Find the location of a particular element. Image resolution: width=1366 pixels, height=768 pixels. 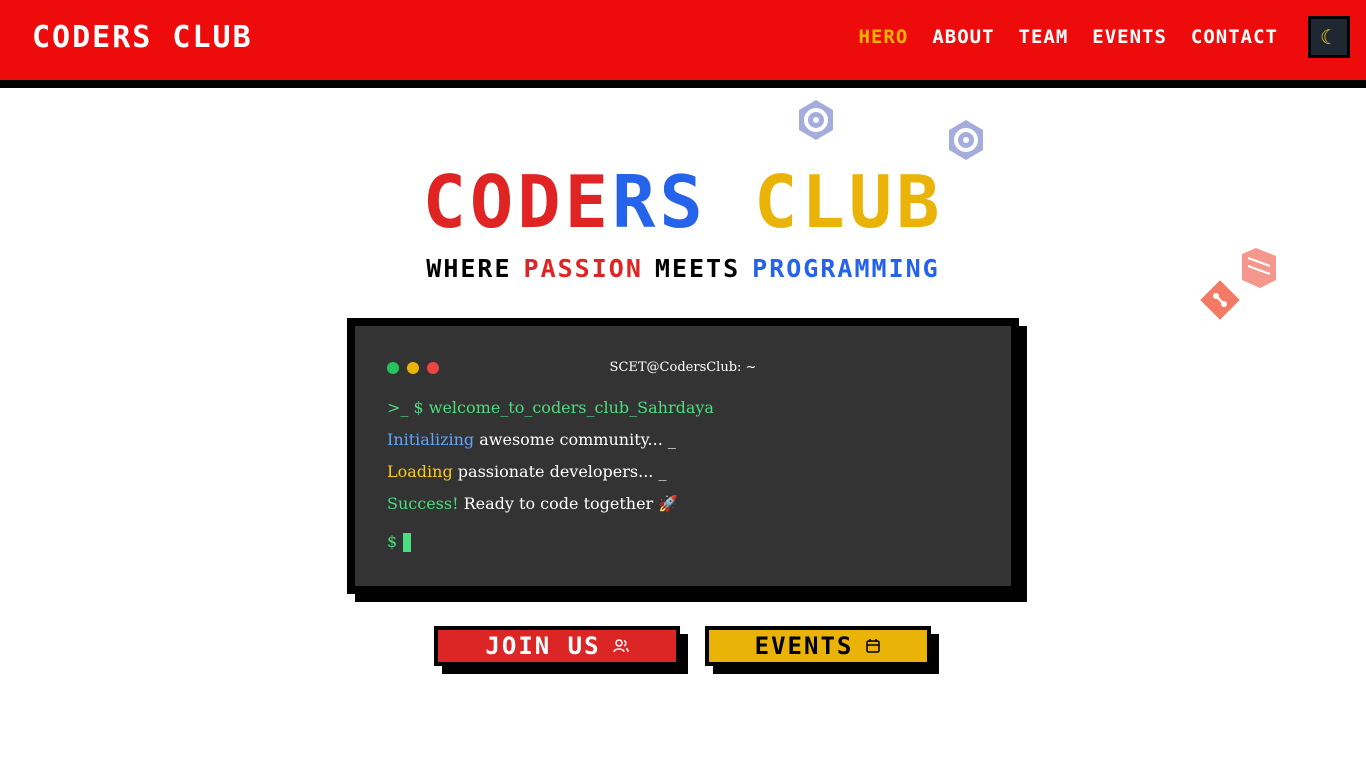

nav-events: EVENTS is located at coordinates (1129, 37).